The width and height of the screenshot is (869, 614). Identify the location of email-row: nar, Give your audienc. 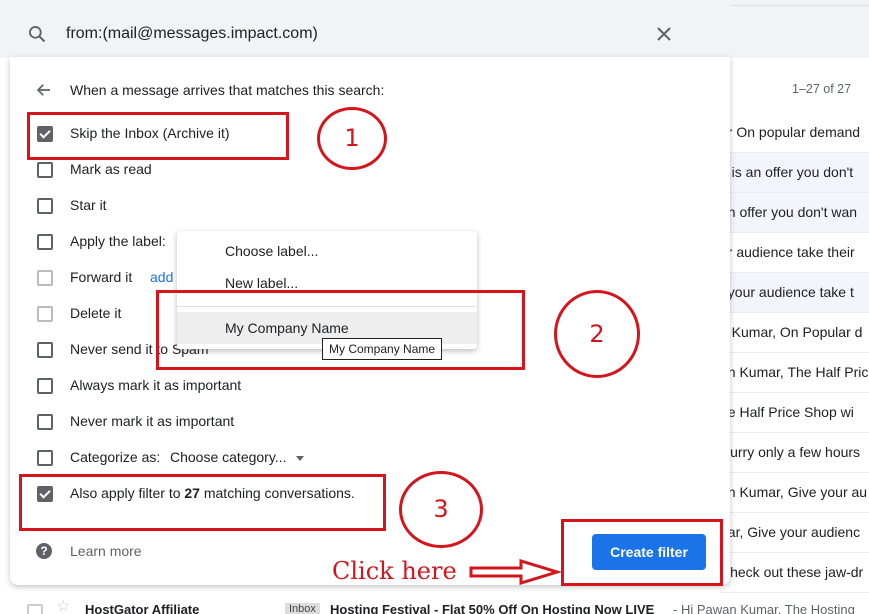
(794, 533).